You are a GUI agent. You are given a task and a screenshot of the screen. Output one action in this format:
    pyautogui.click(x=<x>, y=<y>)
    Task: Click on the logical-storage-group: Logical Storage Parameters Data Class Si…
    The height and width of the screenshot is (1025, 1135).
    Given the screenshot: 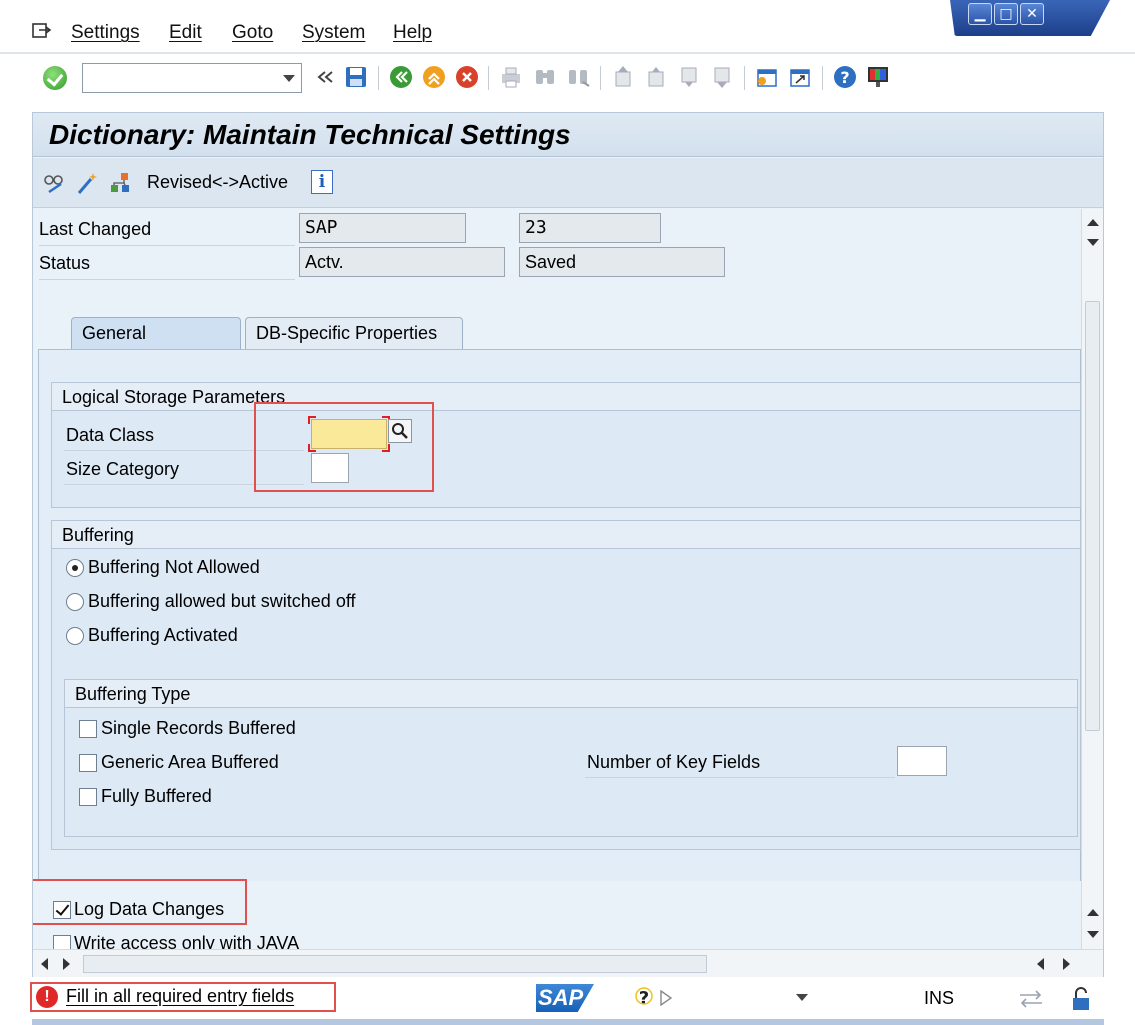 What is the action you would take?
    pyautogui.click(x=566, y=445)
    